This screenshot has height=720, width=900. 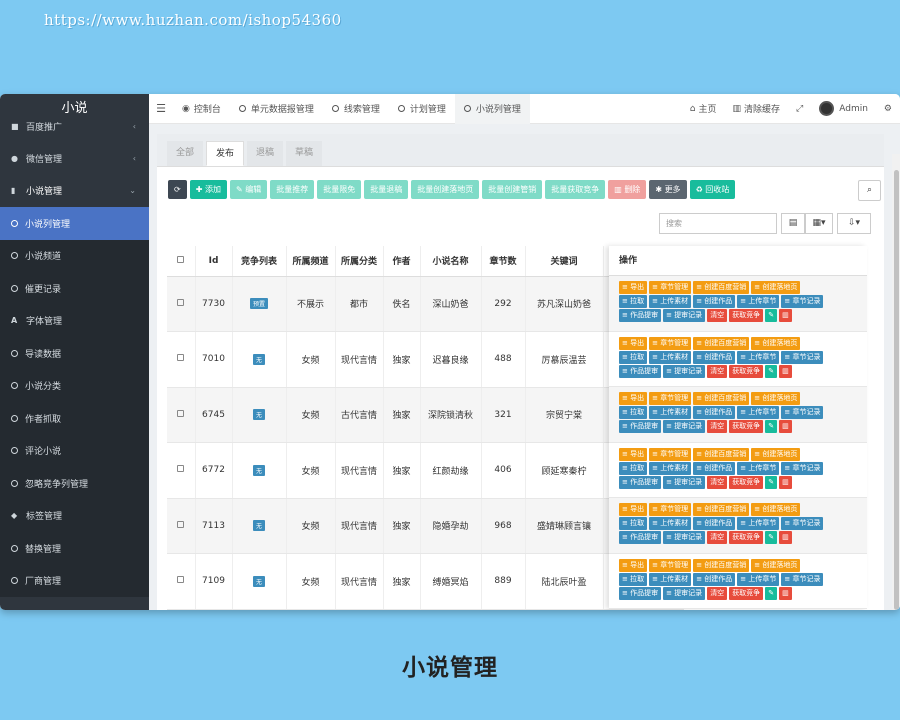 What do you see at coordinates (402, 261) in the screenshot?
I see `col-author: 作者` at bounding box center [402, 261].